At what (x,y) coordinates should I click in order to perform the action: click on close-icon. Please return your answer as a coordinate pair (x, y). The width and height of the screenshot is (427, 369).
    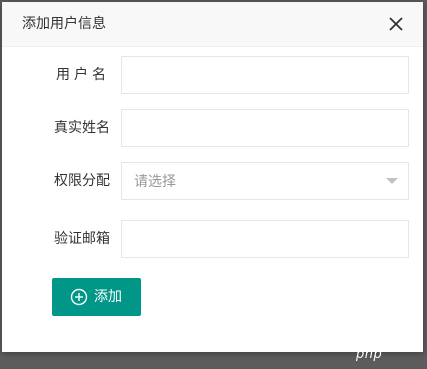
    Looking at the image, I should click on (396, 24).